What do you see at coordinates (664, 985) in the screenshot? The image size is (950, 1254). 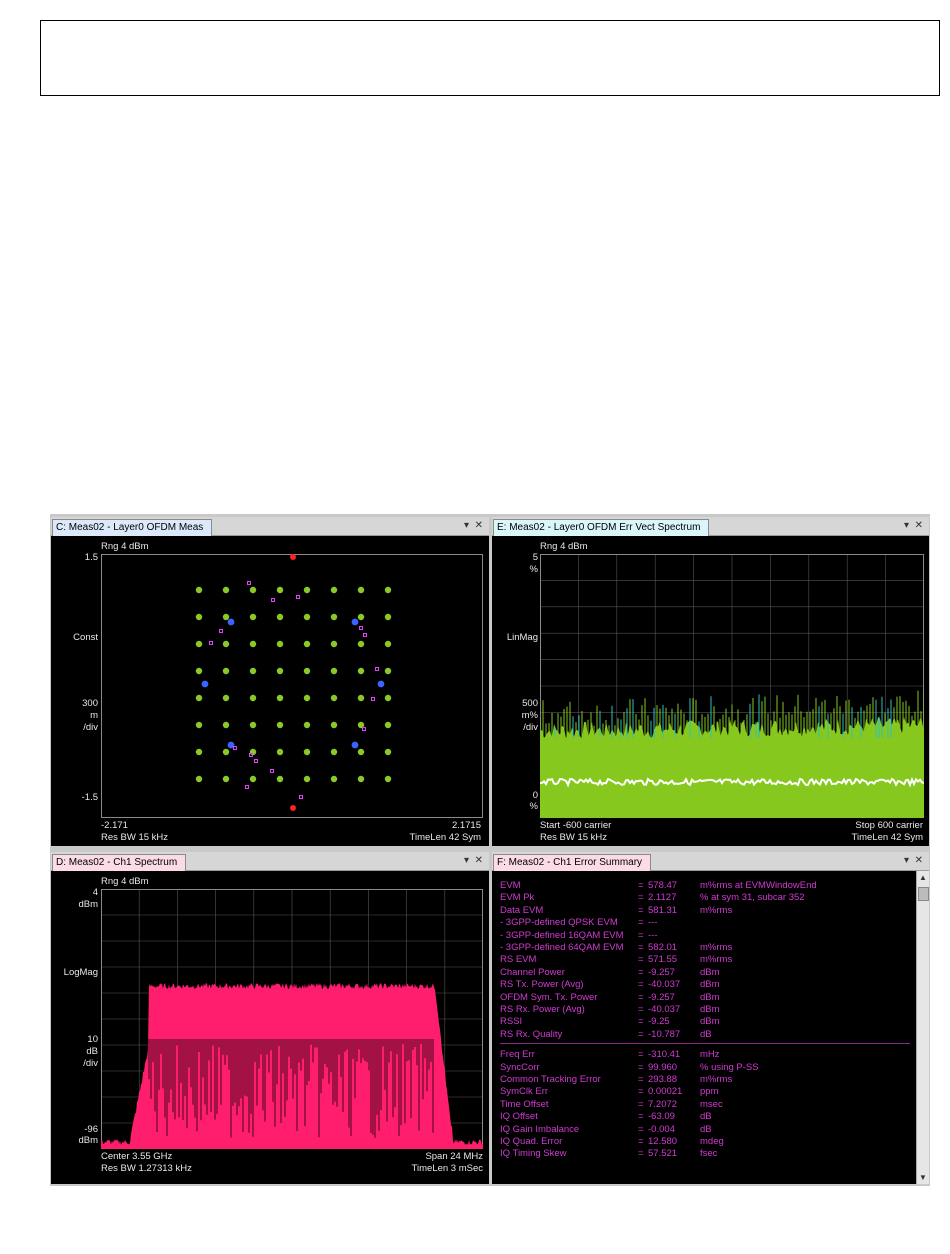 I see `summary-value: -40.037` at bounding box center [664, 985].